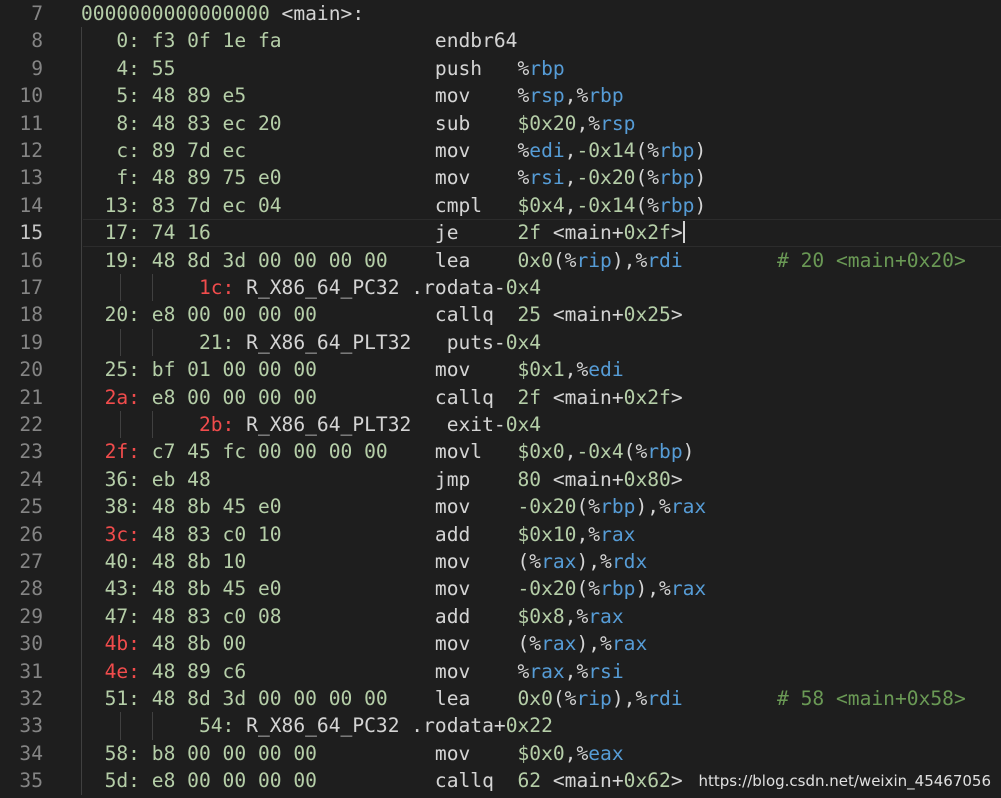 This screenshot has width=1001, height=798. Describe the element at coordinates (594, 260) in the screenshot. I see `code-token: rip` at that location.